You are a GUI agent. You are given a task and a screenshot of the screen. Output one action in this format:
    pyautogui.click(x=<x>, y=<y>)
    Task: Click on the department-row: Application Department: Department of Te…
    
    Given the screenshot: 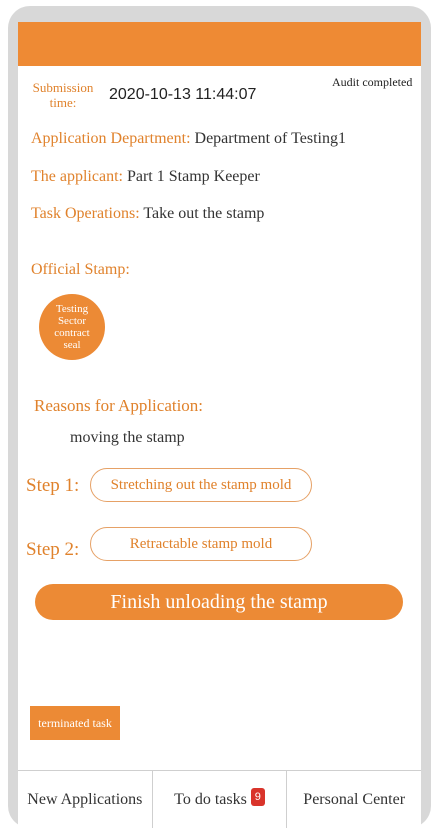 What is the action you would take?
    pyautogui.click(x=188, y=139)
    